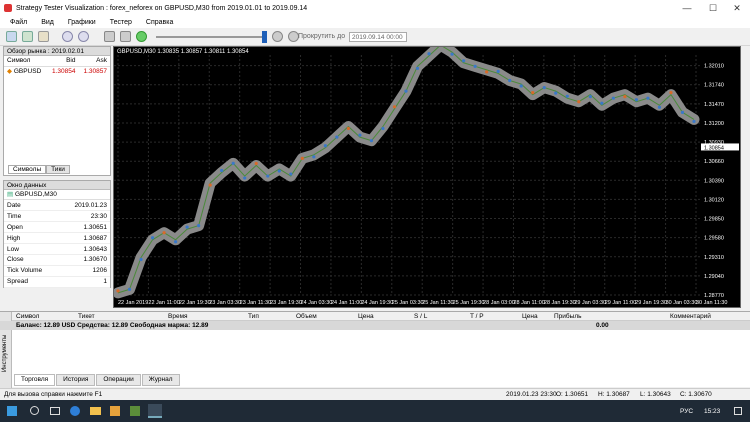 This screenshot has width=750, height=422. What do you see at coordinates (27, 36) in the screenshot?
I see `chart-icon` at bounding box center [27, 36].